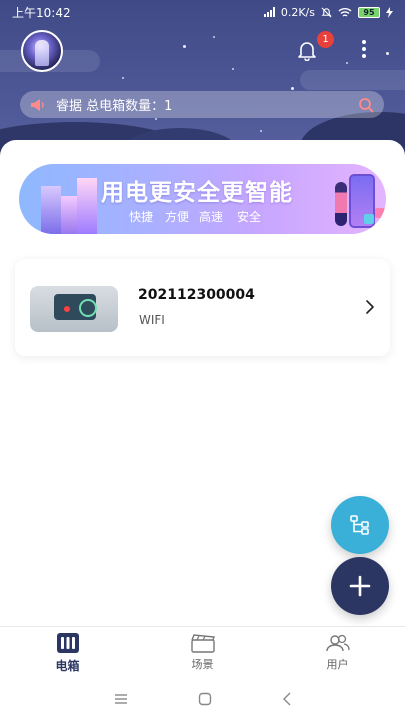 Image resolution: width=405 pixels, height=720 pixels. I want to click on structure-button, so click(360, 525).